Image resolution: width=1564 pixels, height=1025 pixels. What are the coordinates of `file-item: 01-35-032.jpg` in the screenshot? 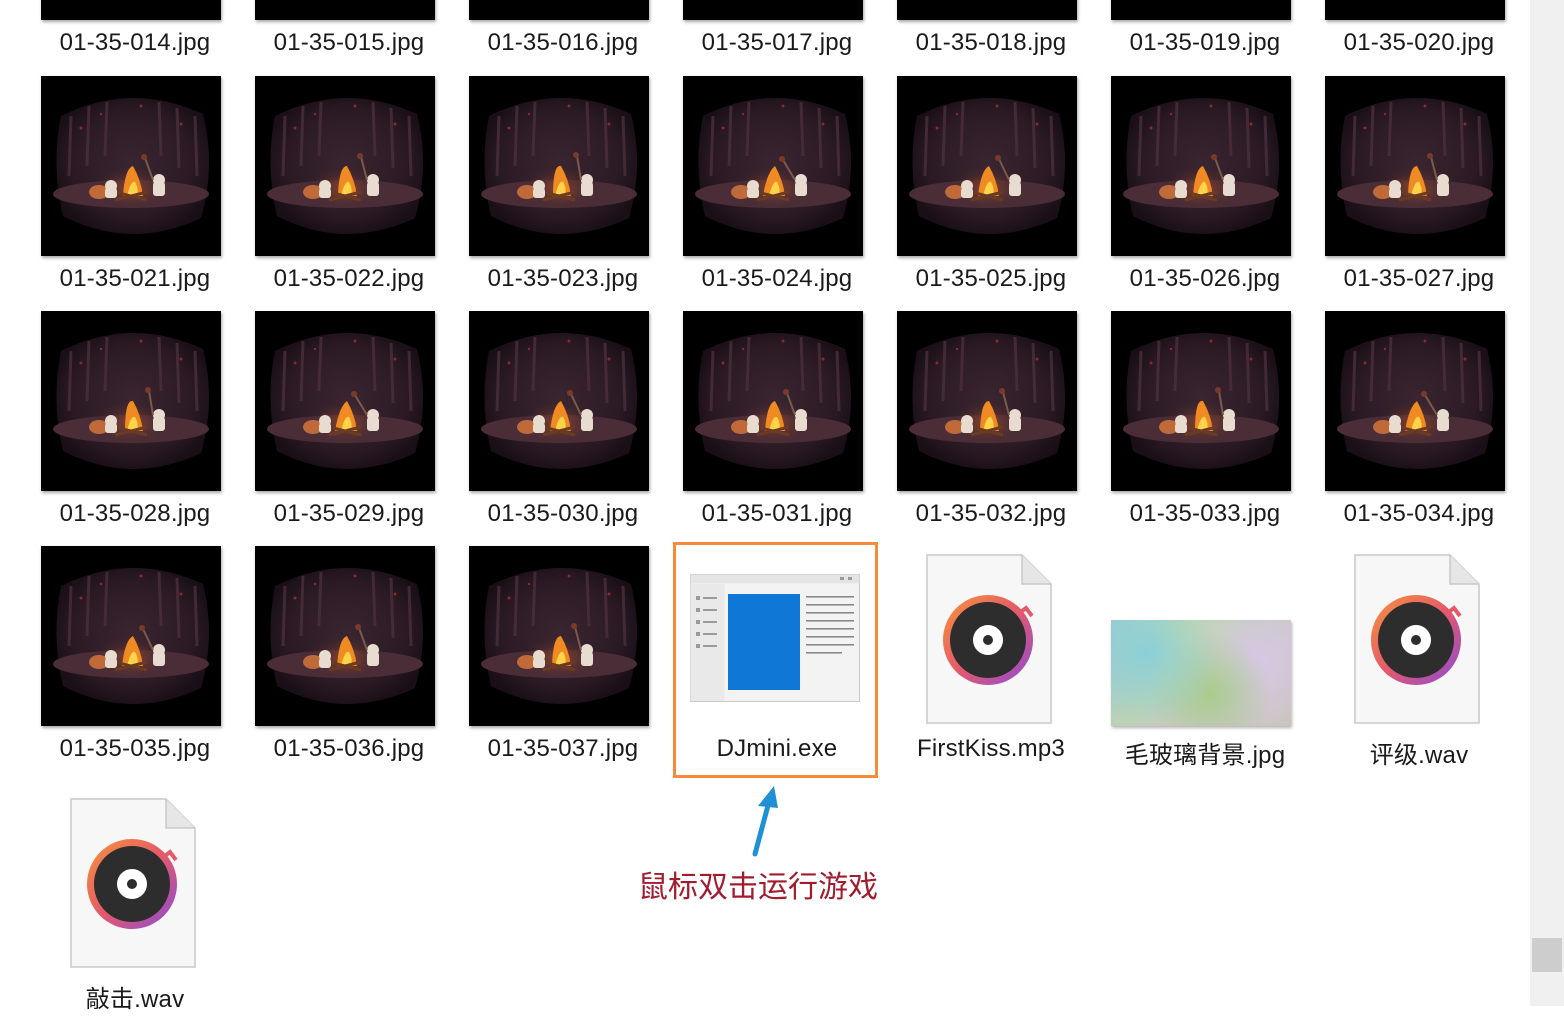 It's located at (966, 428).